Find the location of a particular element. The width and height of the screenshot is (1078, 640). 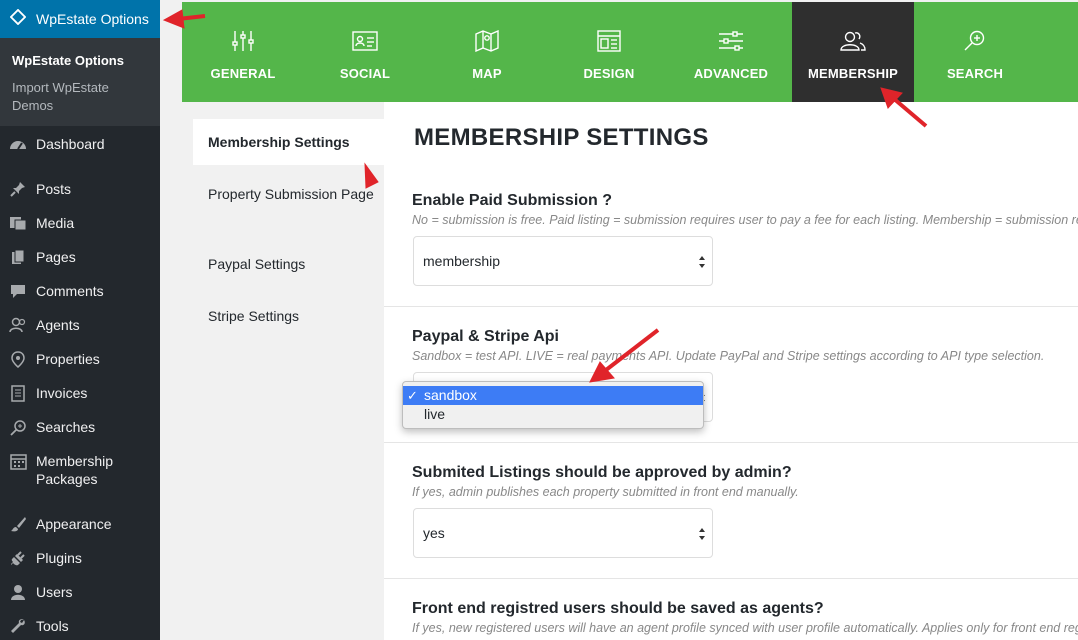

sidebar-item-label: Dashboard is located at coordinates (70, 144).